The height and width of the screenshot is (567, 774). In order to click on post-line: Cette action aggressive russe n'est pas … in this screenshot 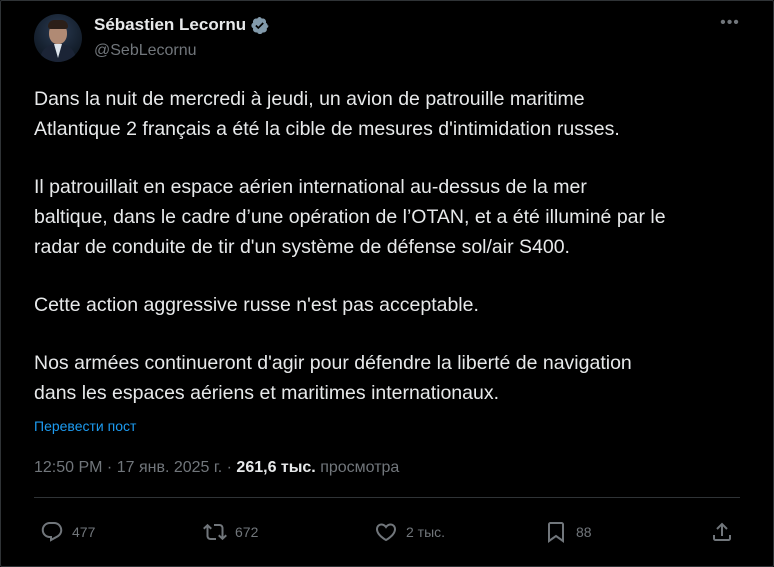, I will do `click(256, 305)`.